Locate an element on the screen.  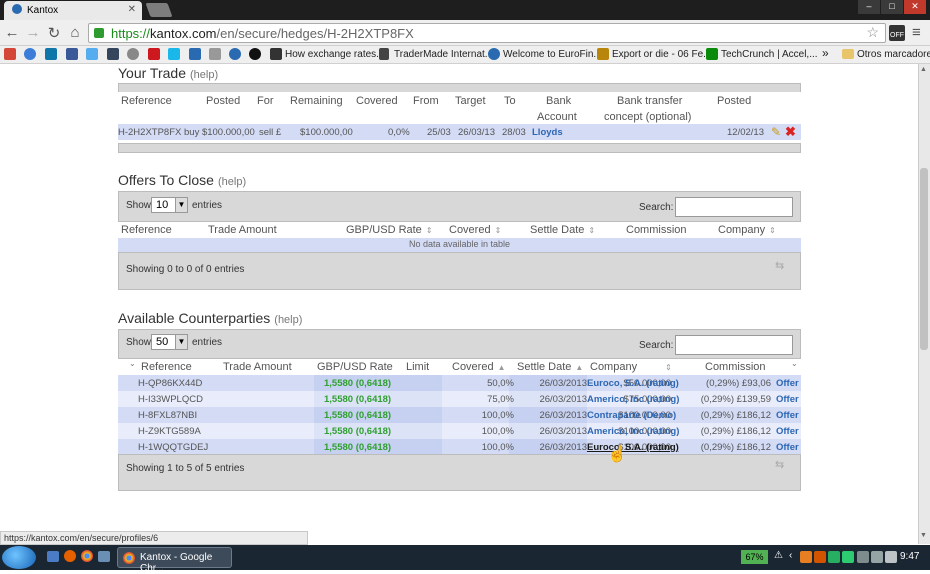
close-window-button: ✕ is located at coordinates (915, 7).